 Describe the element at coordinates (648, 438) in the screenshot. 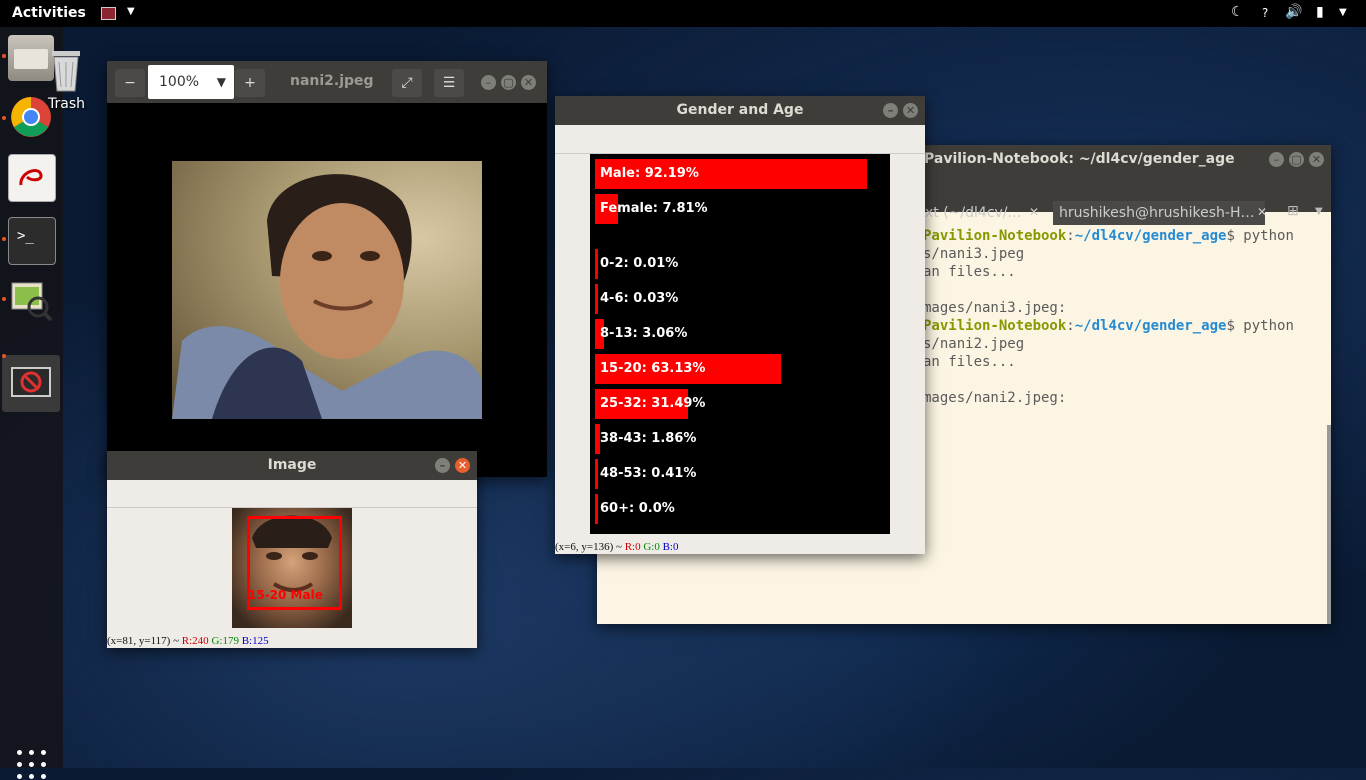

I see `prediction-label: 38-43: 1.86%` at that location.